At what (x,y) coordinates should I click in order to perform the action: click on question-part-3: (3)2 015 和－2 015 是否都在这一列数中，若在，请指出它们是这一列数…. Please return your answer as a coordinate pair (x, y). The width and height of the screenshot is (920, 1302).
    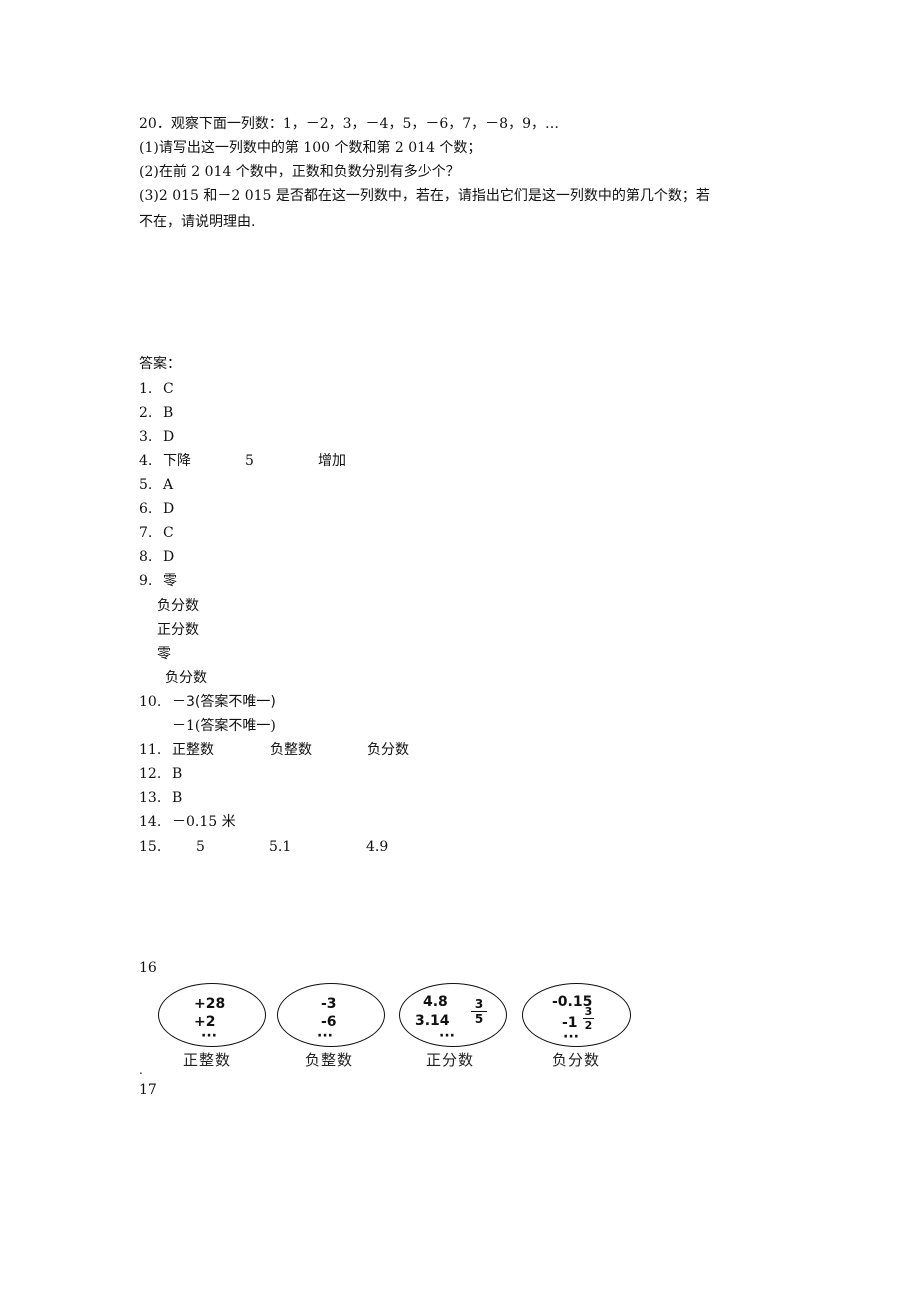
    Looking at the image, I should click on (424, 196).